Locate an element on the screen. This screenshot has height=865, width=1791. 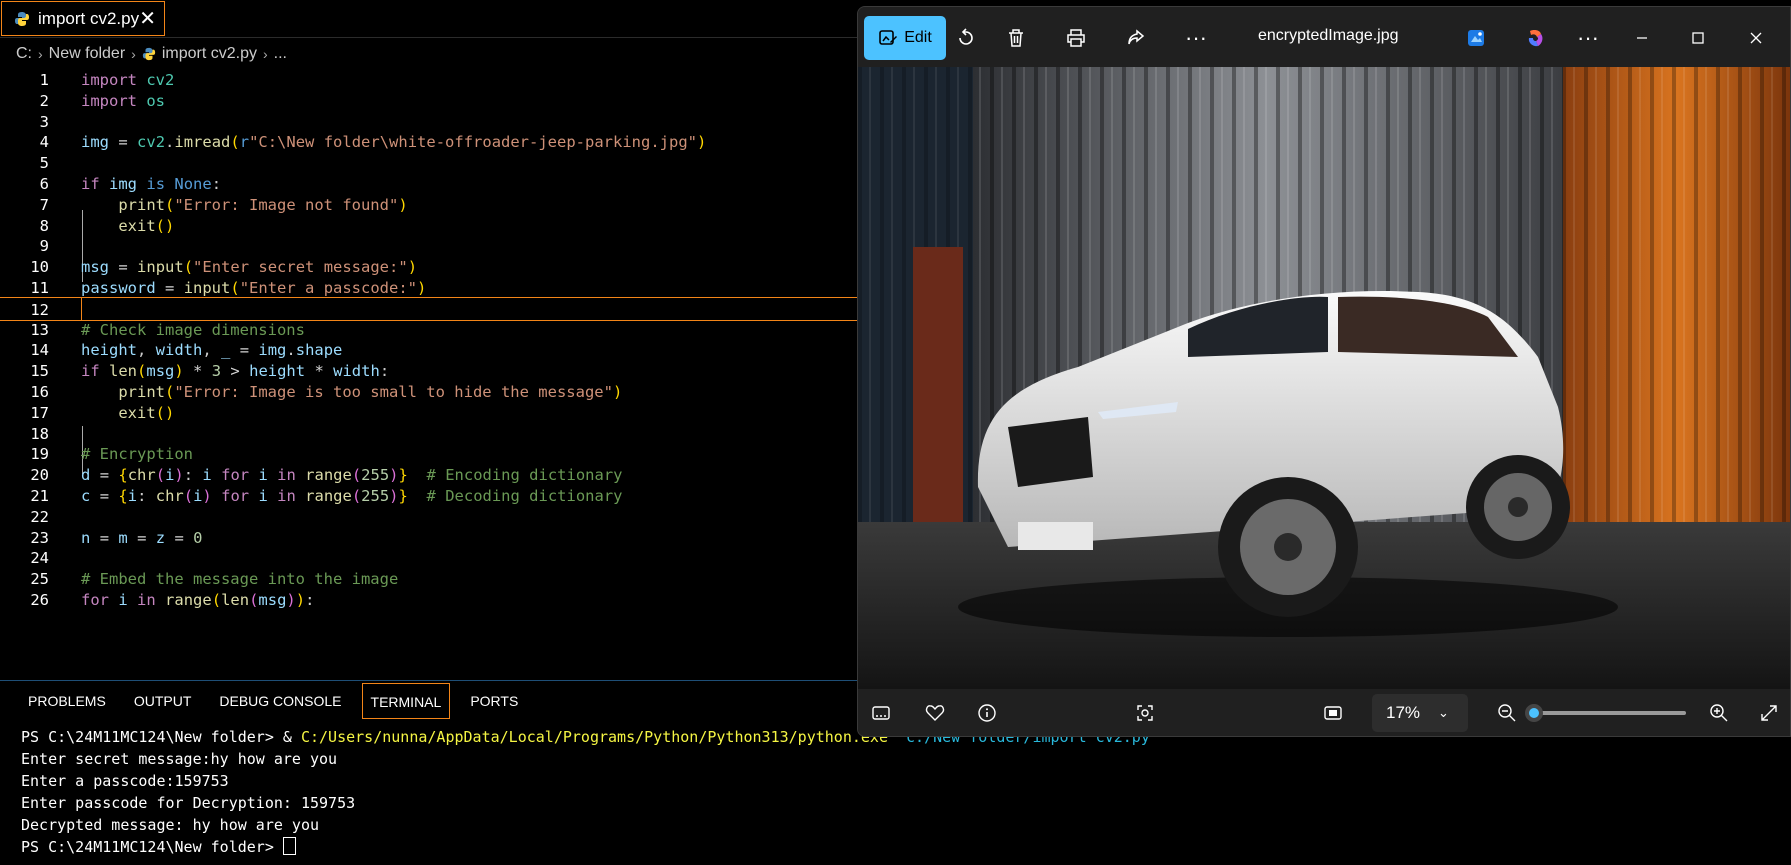
rotate-icon is located at coordinates (966, 36).